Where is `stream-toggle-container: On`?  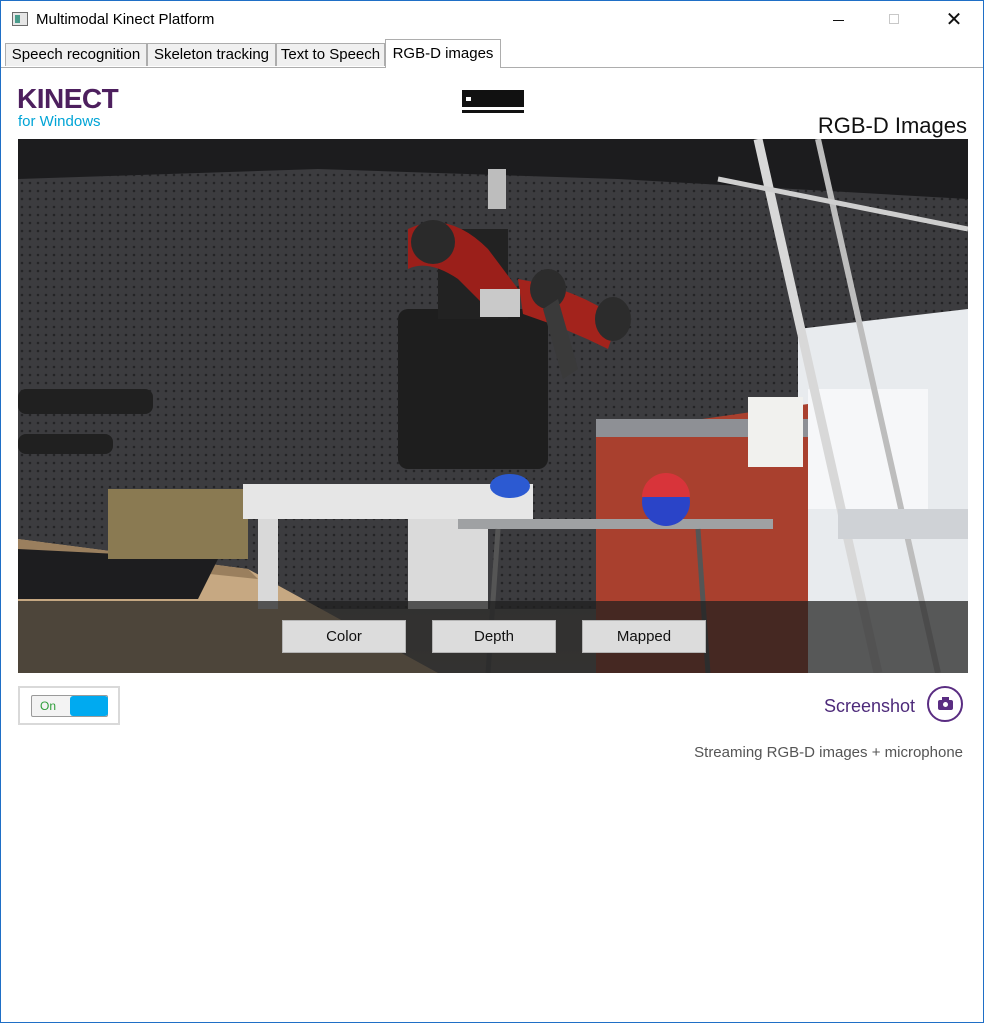 stream-toggle-container: On is located at coordinates (69, 705).